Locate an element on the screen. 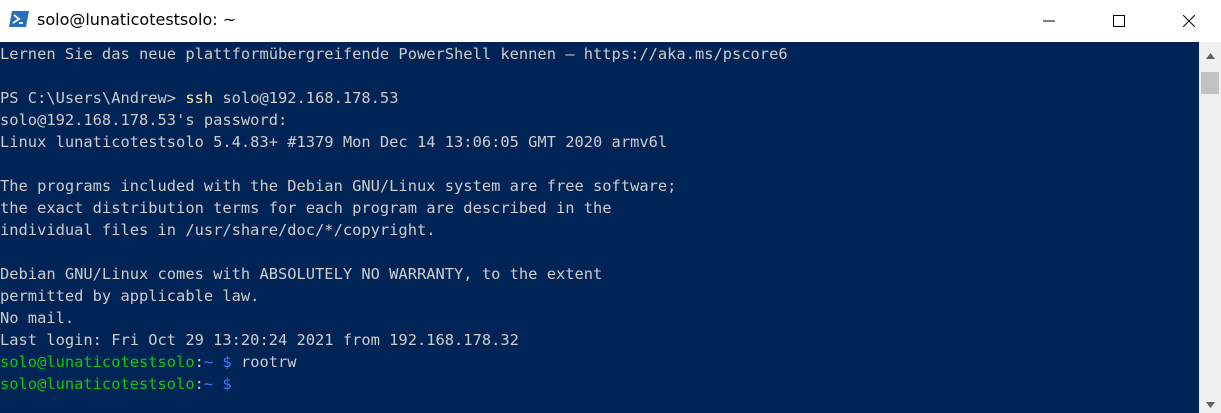 The height and width of the screenshot is (413, 1221). powershell-icon is located at coordinates (19, 19).